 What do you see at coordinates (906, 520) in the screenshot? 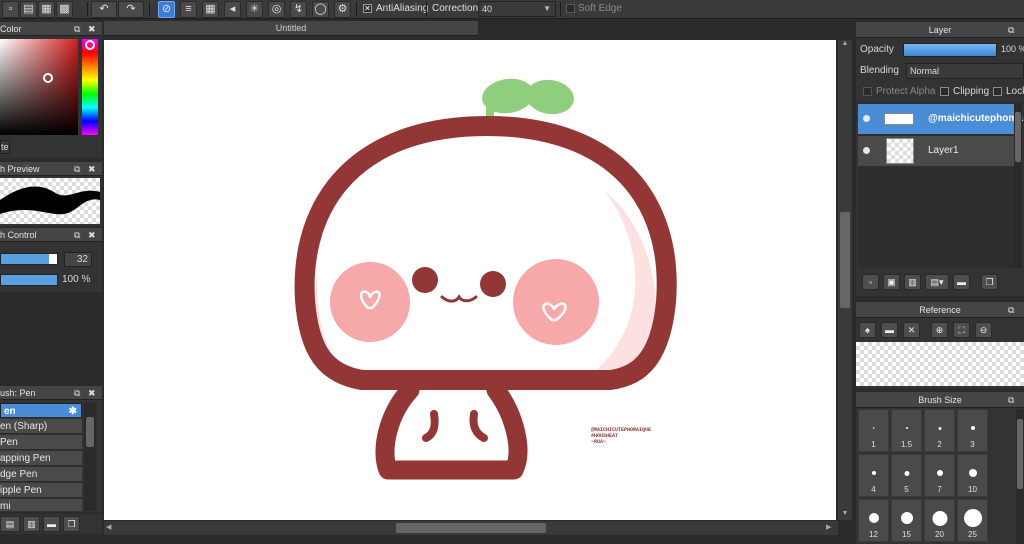
I see `brush-size-option: 15` at bounding box center [906, 520].